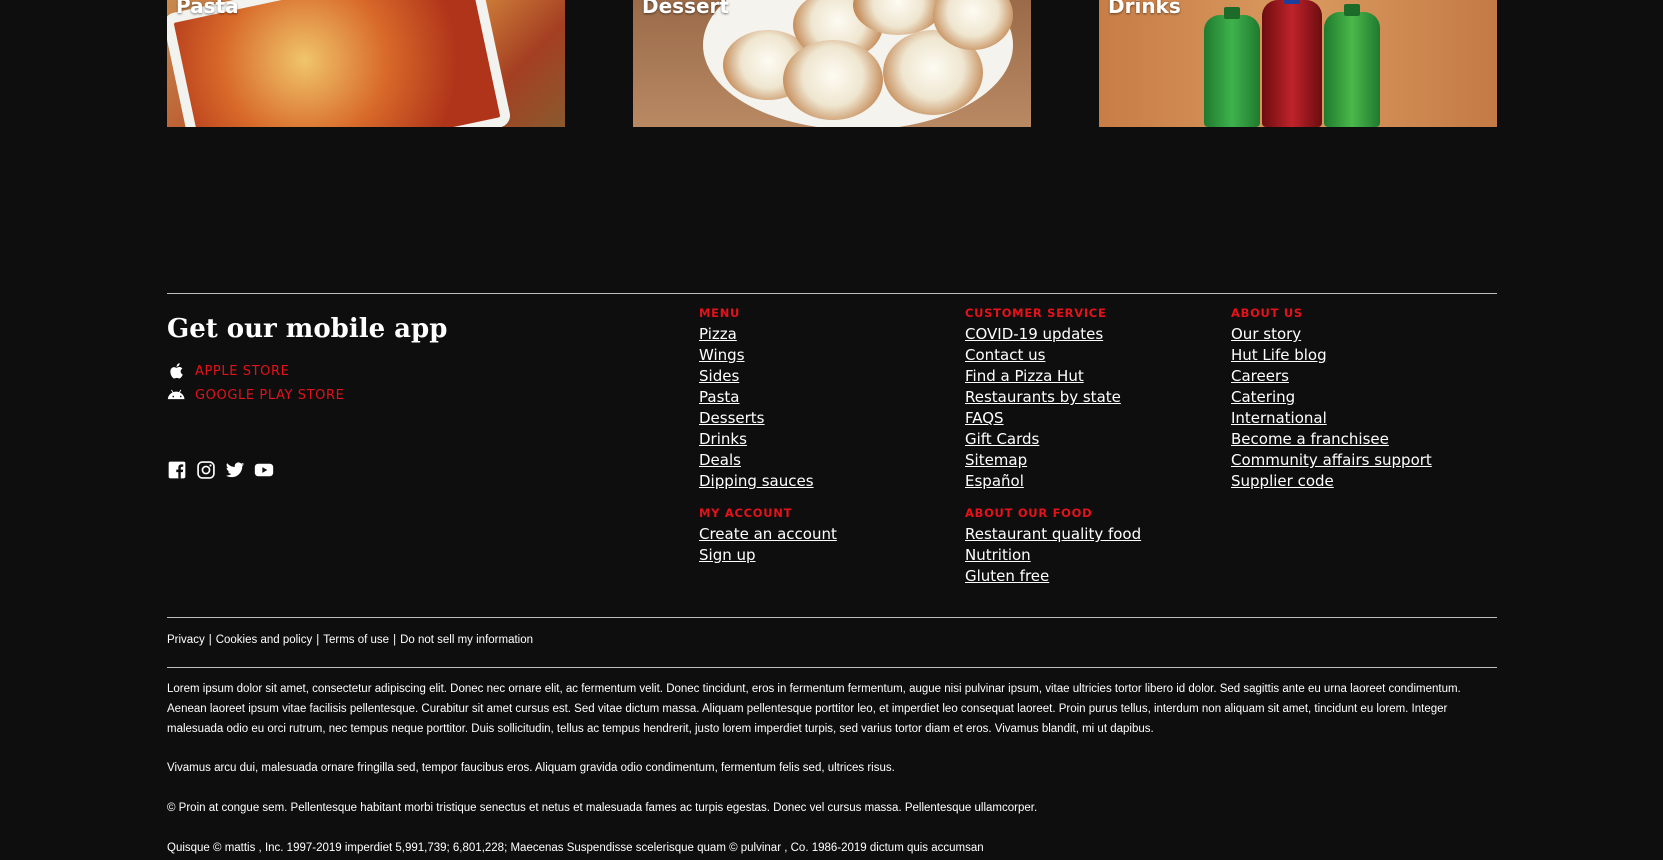 The image size is (1663, 860). Describe the element at coordinates (723, 439) in the screenshot. I see `footer-link-drinks: Drinks` at that location.